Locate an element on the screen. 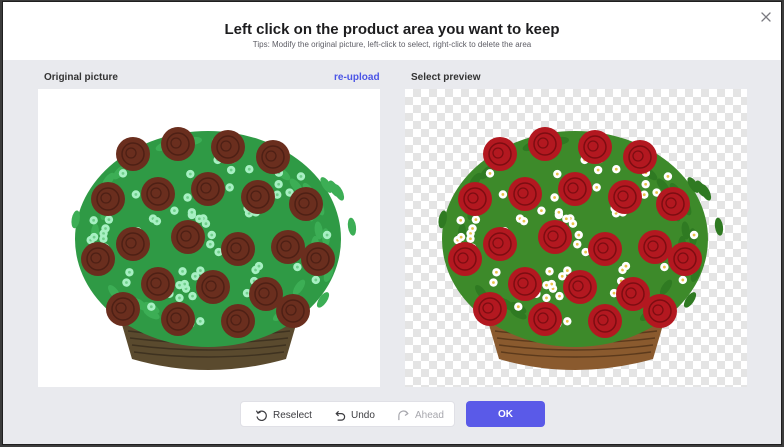 The width and height of the screenshot is (784, 447). edit-toolbar: Reselect Undo Ahead is located at coordinates (347, 414).